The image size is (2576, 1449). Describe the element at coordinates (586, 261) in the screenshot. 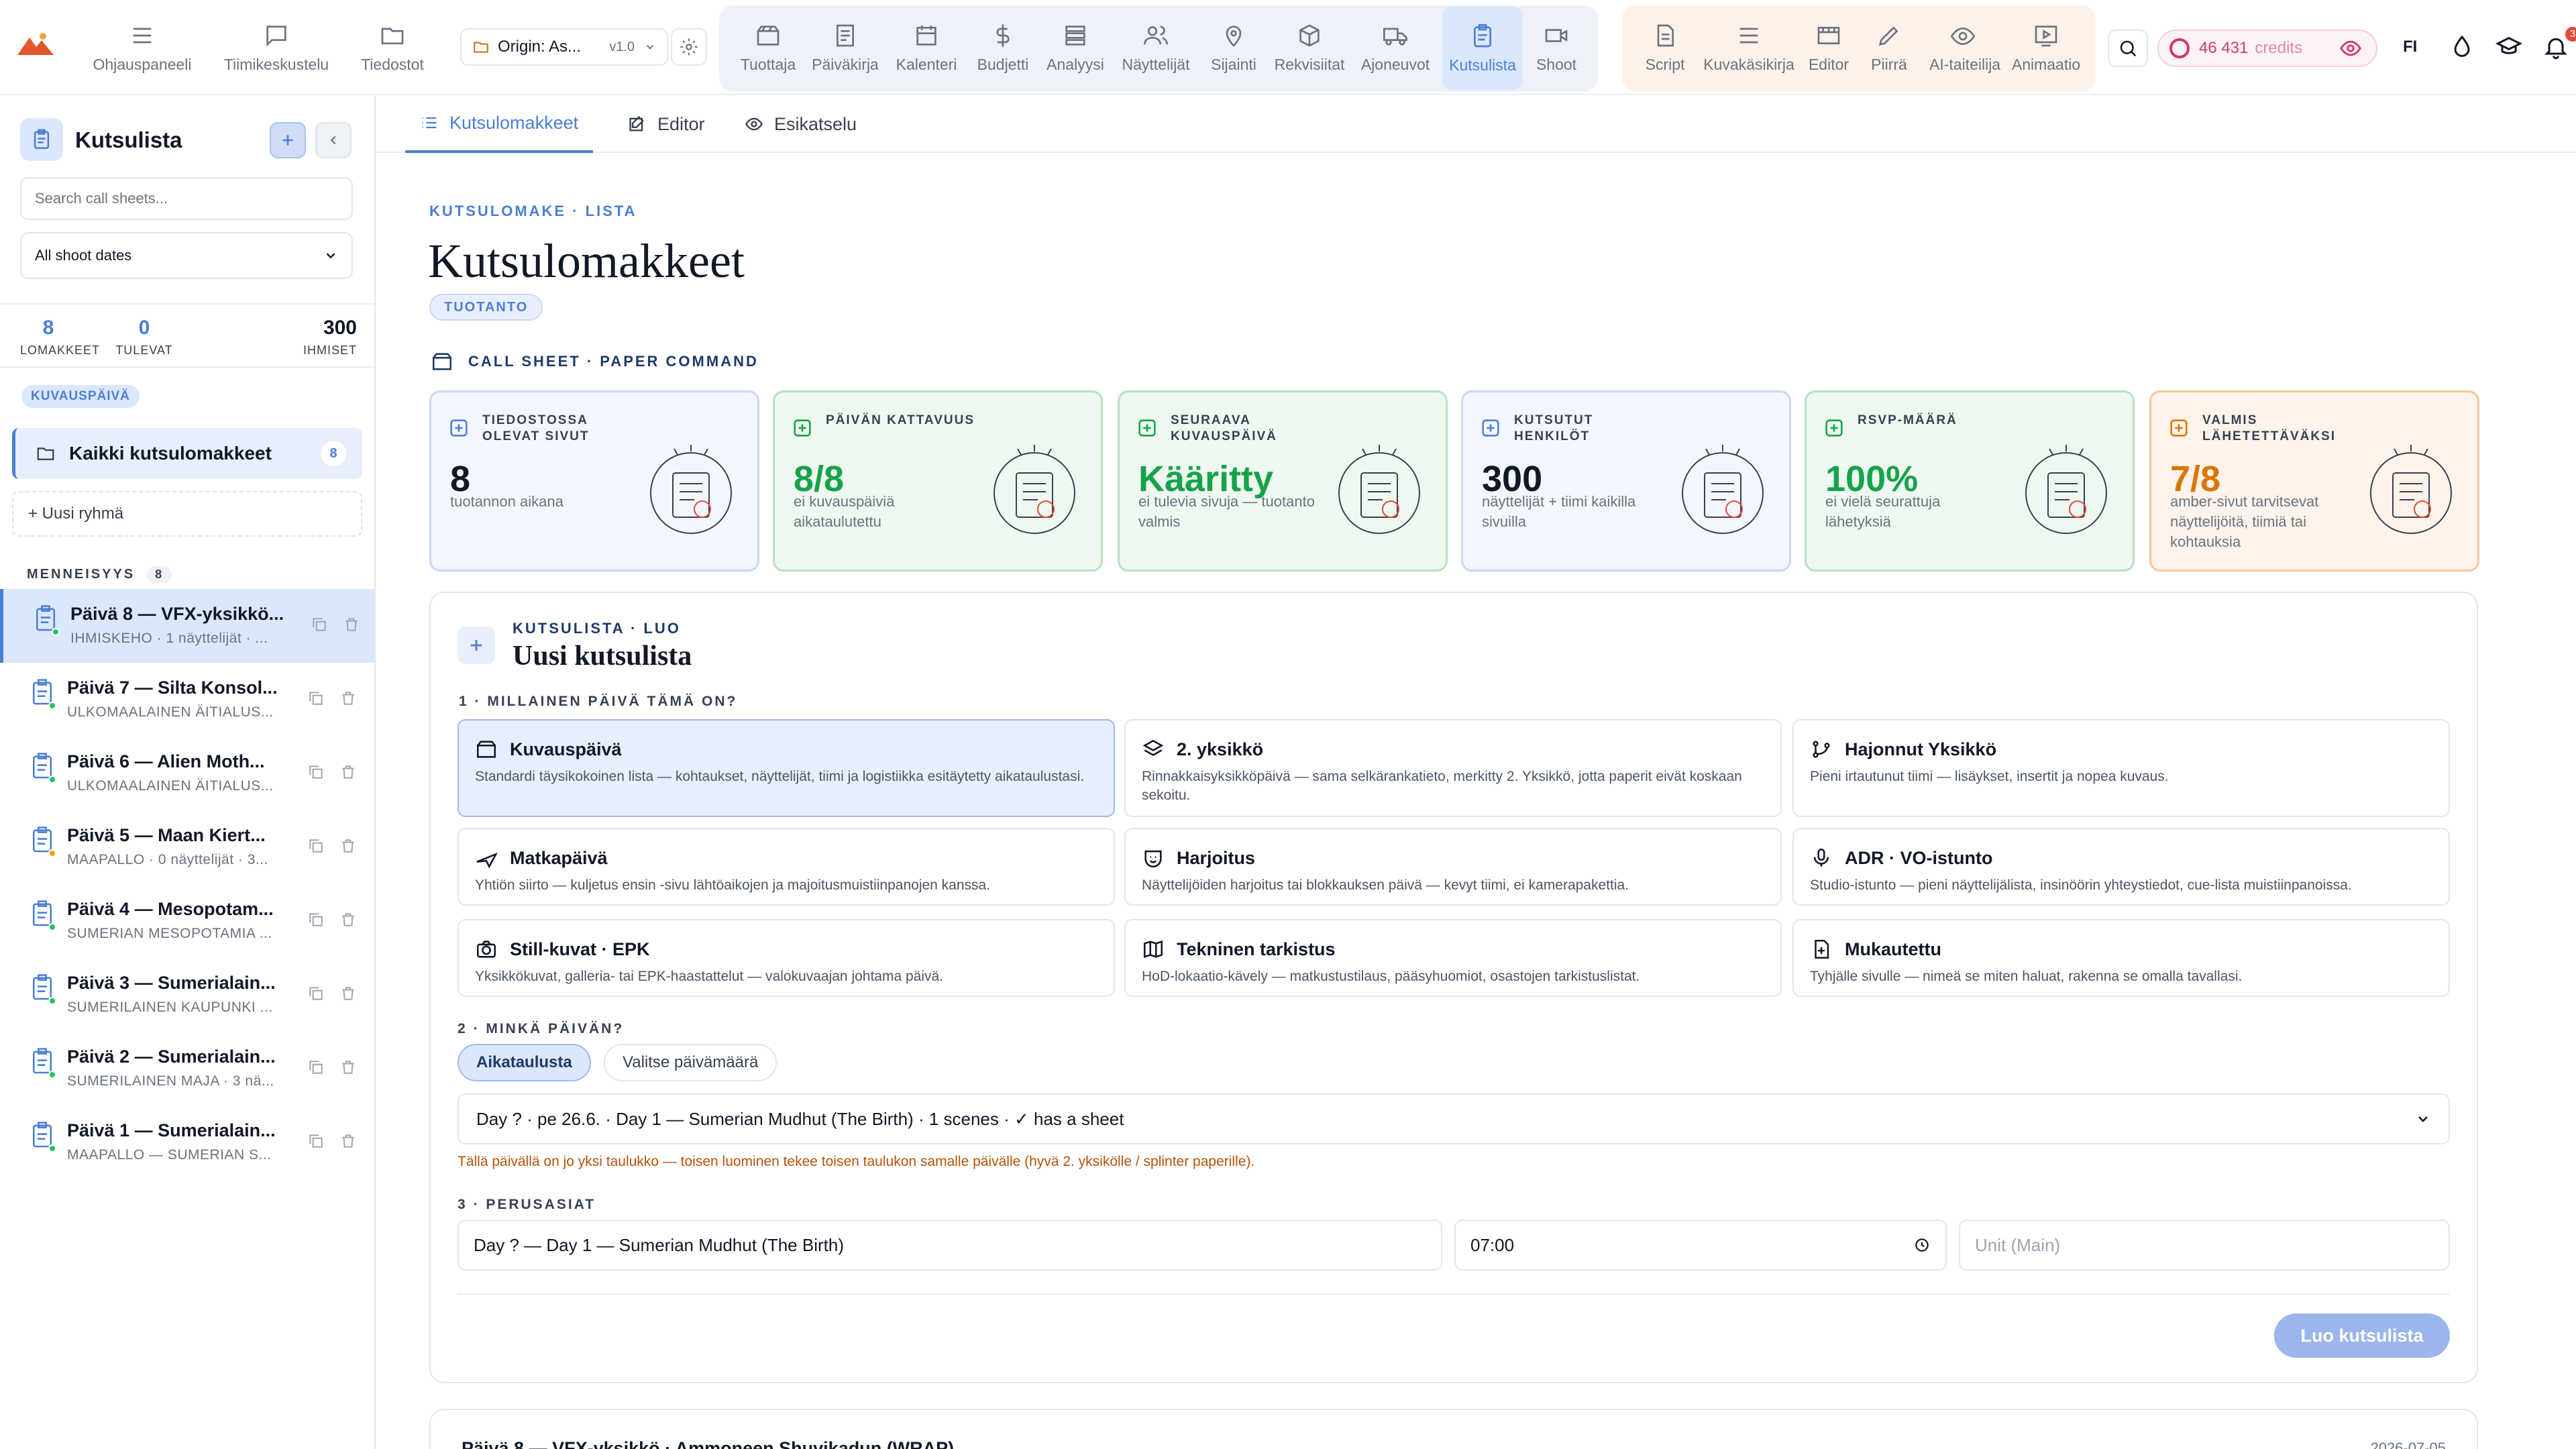

I see `page-title: Kutsulomakkeet` at that location.